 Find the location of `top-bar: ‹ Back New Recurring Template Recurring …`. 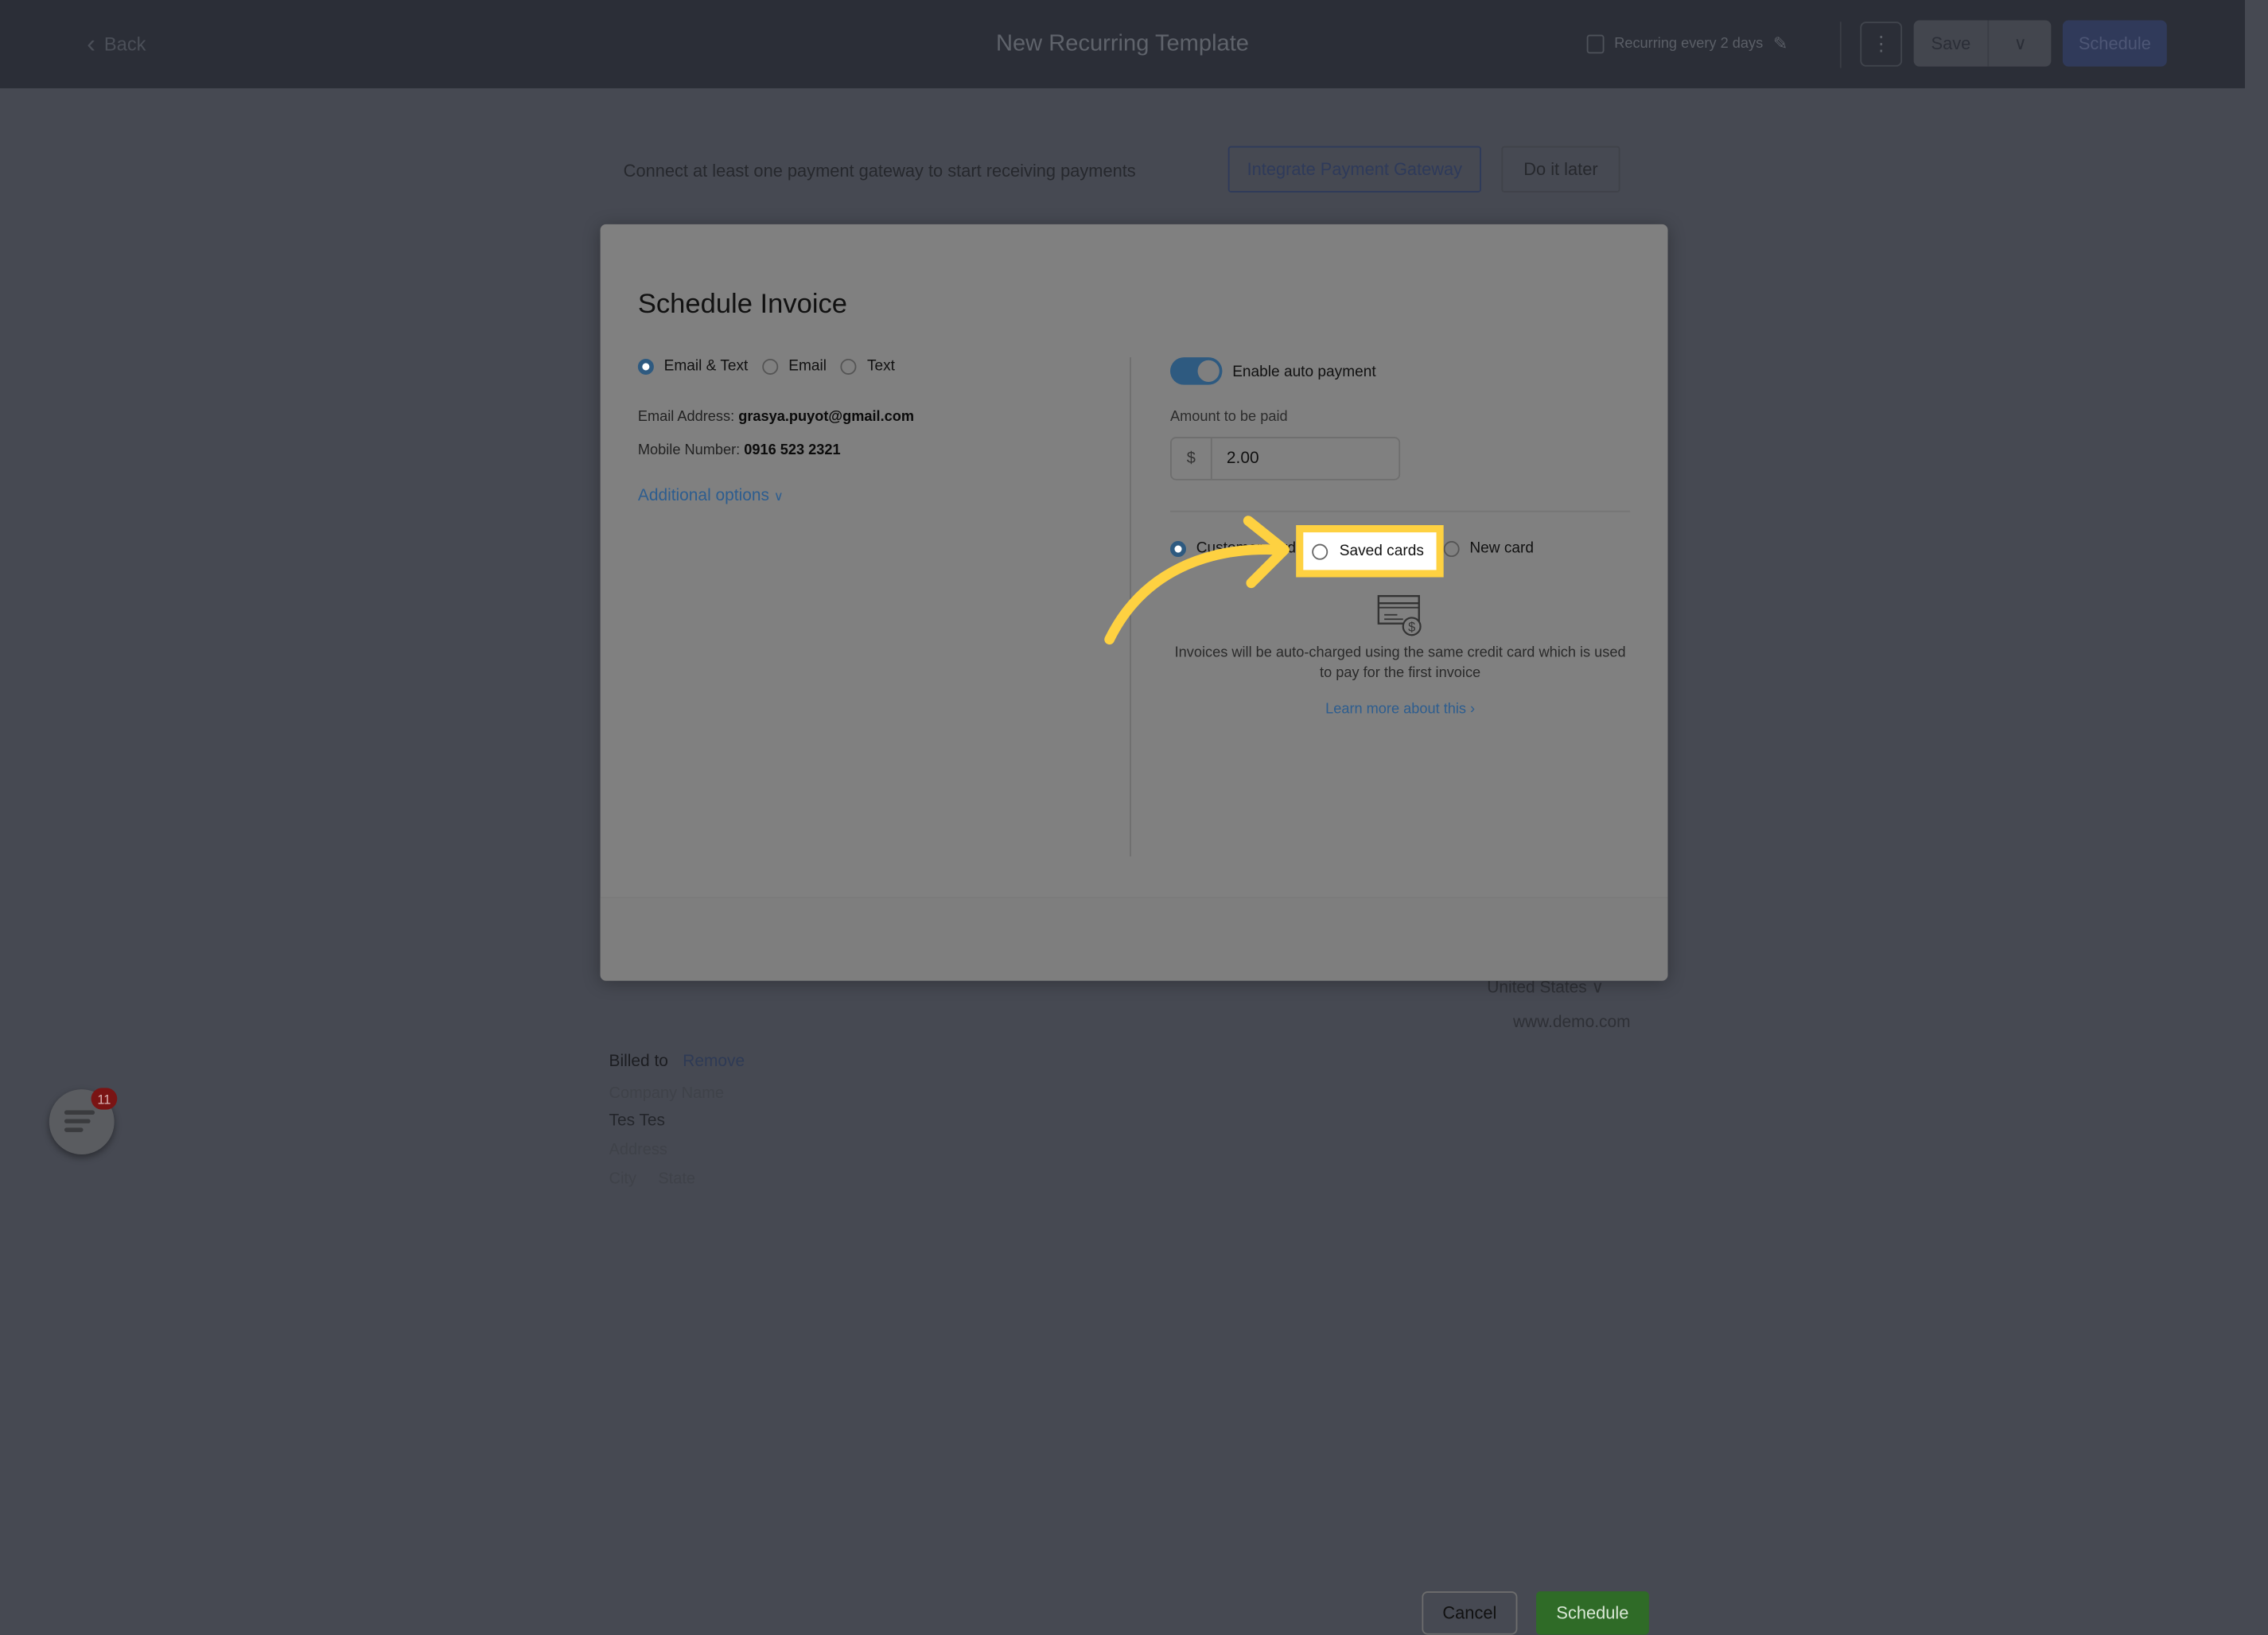

top-bar: ‹ Back New Recurring Template Recurring … is located at coordinates (1123, 44).